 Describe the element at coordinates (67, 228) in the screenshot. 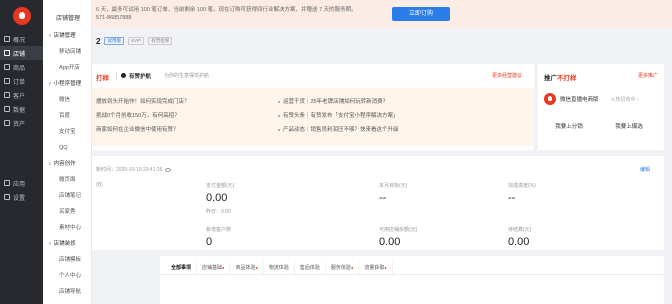

I see `secondary-nav-item: 素材中心` at that location.